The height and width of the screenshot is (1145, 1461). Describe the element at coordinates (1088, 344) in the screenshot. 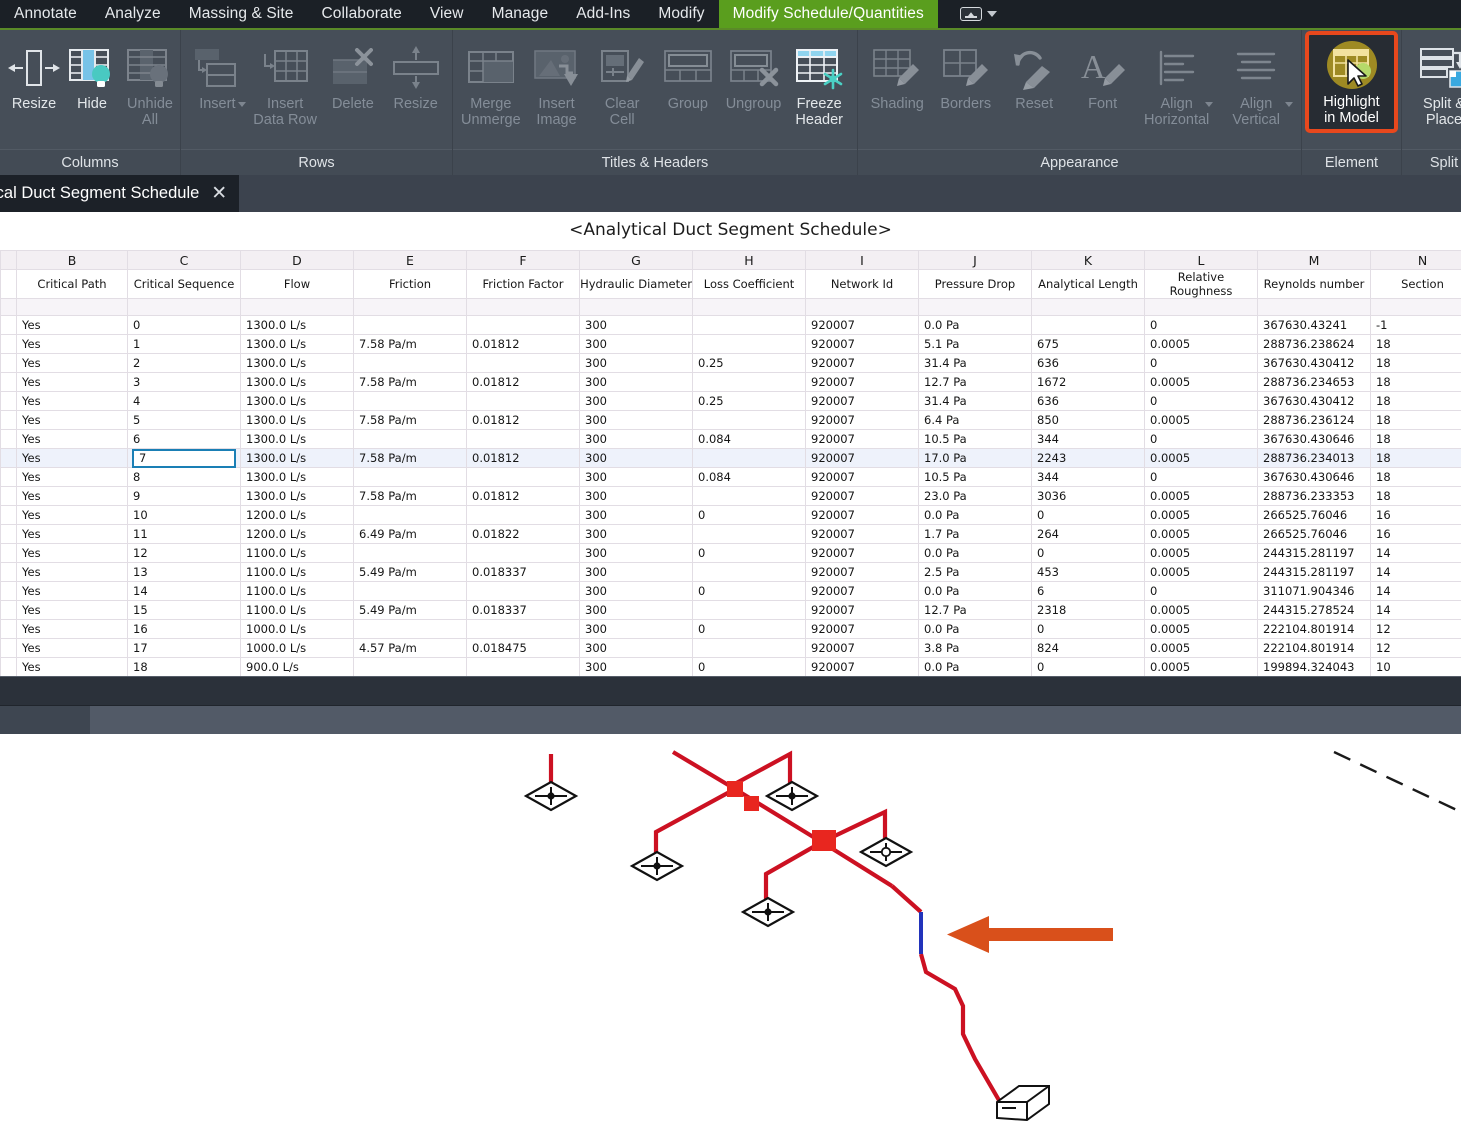

I see `table-cell: 675` at that location.